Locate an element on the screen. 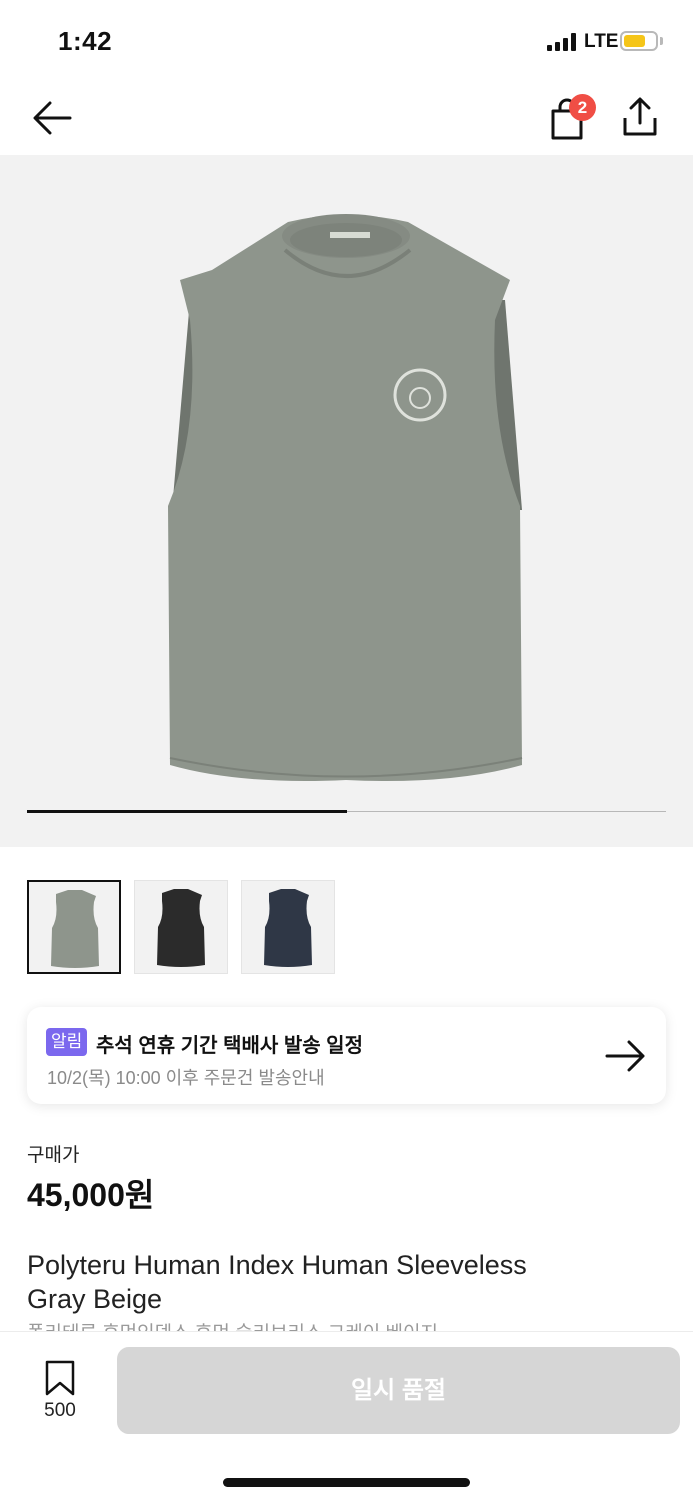  battery-tip is located at coordinates (661, 41).